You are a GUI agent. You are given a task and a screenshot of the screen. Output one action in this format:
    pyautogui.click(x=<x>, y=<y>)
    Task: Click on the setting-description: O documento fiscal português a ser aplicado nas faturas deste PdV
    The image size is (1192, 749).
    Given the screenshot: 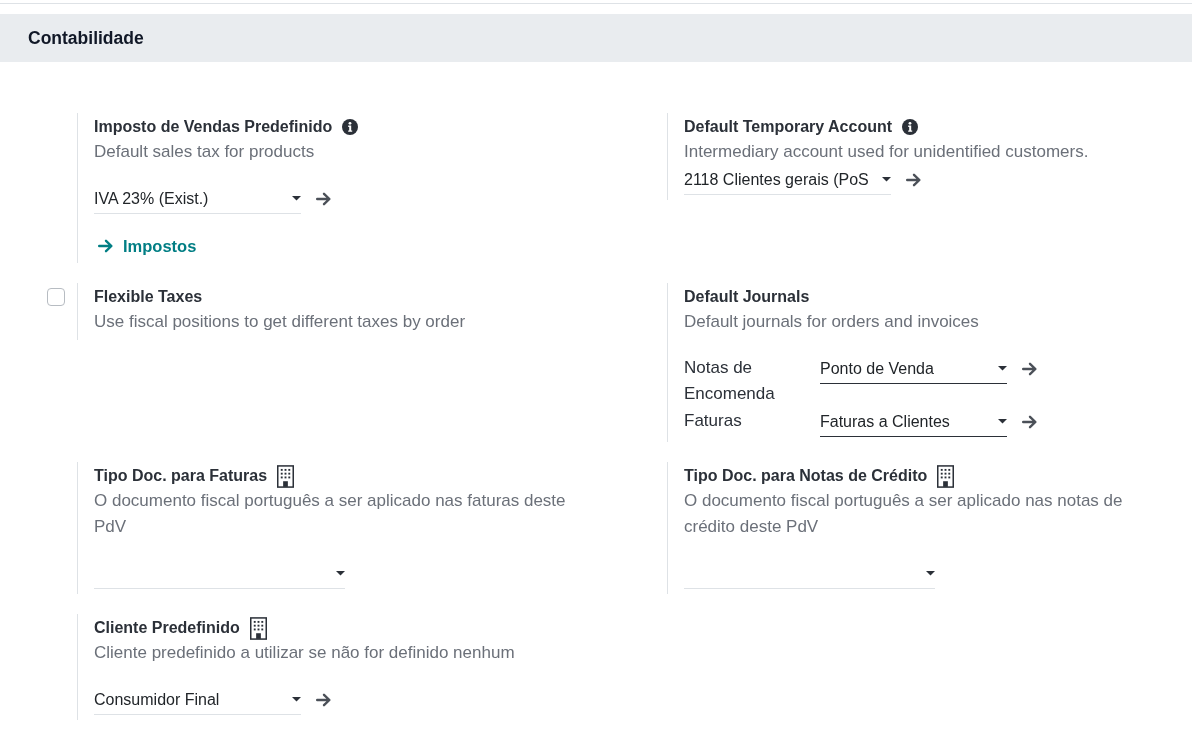 What is the action you would take?
    pyautogui.click(x=330, y=514)
    